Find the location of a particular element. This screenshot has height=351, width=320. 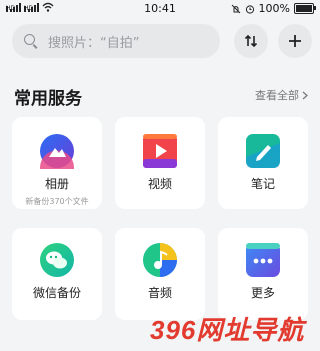

service-label: 笔记 is located at coordinates (262, 184).